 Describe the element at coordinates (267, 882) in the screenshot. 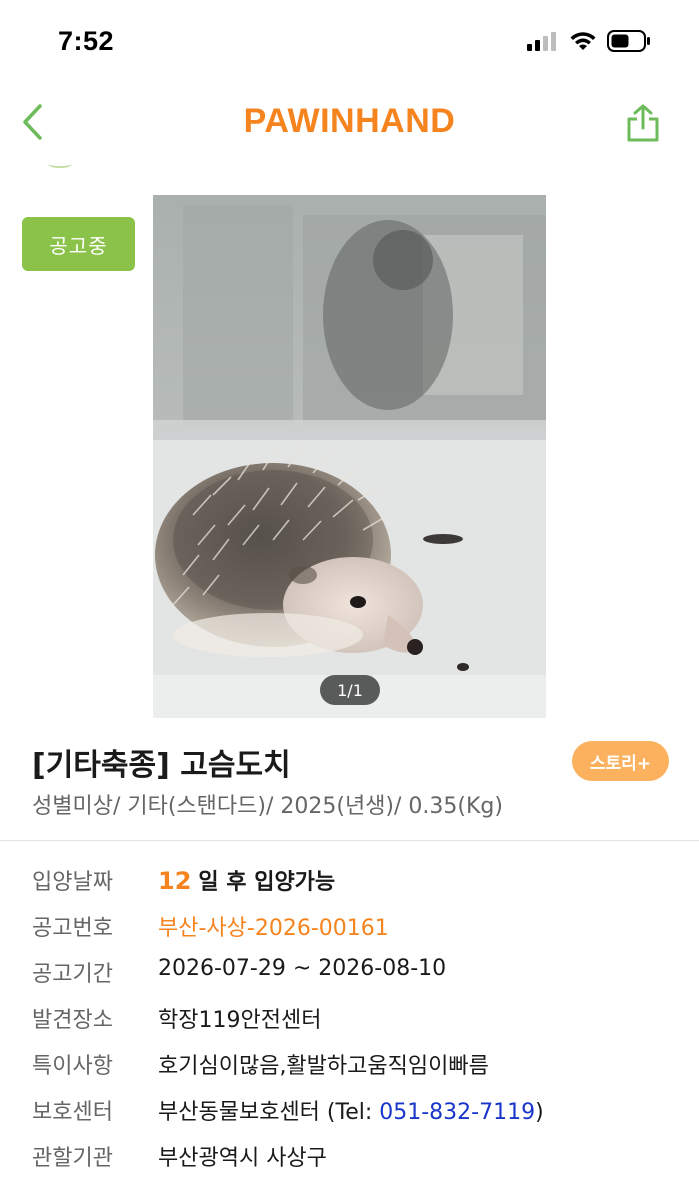

I see `days-remaining-text: 일 후 입양가능` at that location.